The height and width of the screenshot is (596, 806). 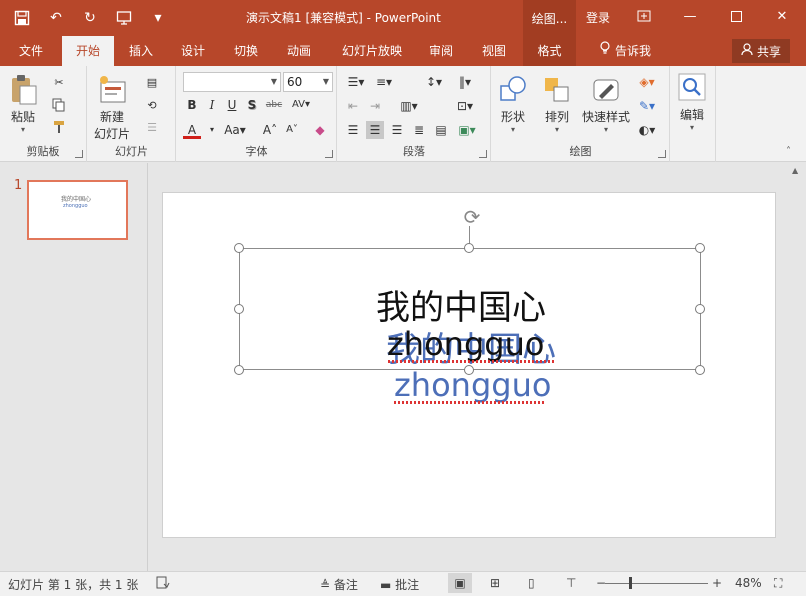 I want to click on text-direction-icon: ‖▾, so click(x=465, y=82).